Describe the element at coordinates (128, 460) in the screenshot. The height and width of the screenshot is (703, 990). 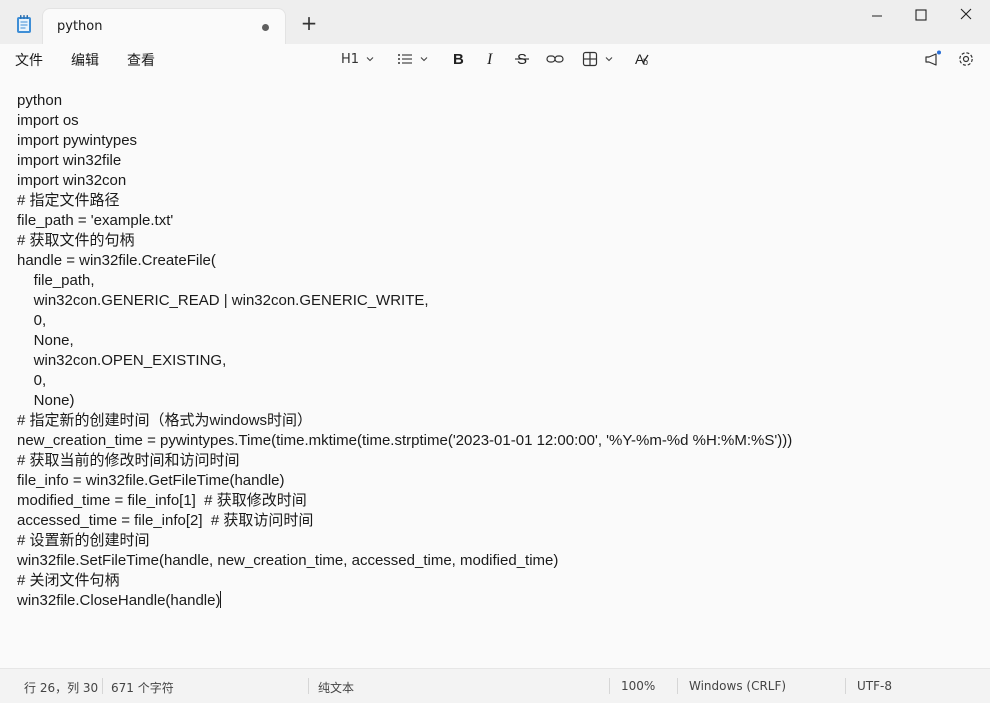
I see `code-line: # 获取当前的修改时间和访问时间` at that location.